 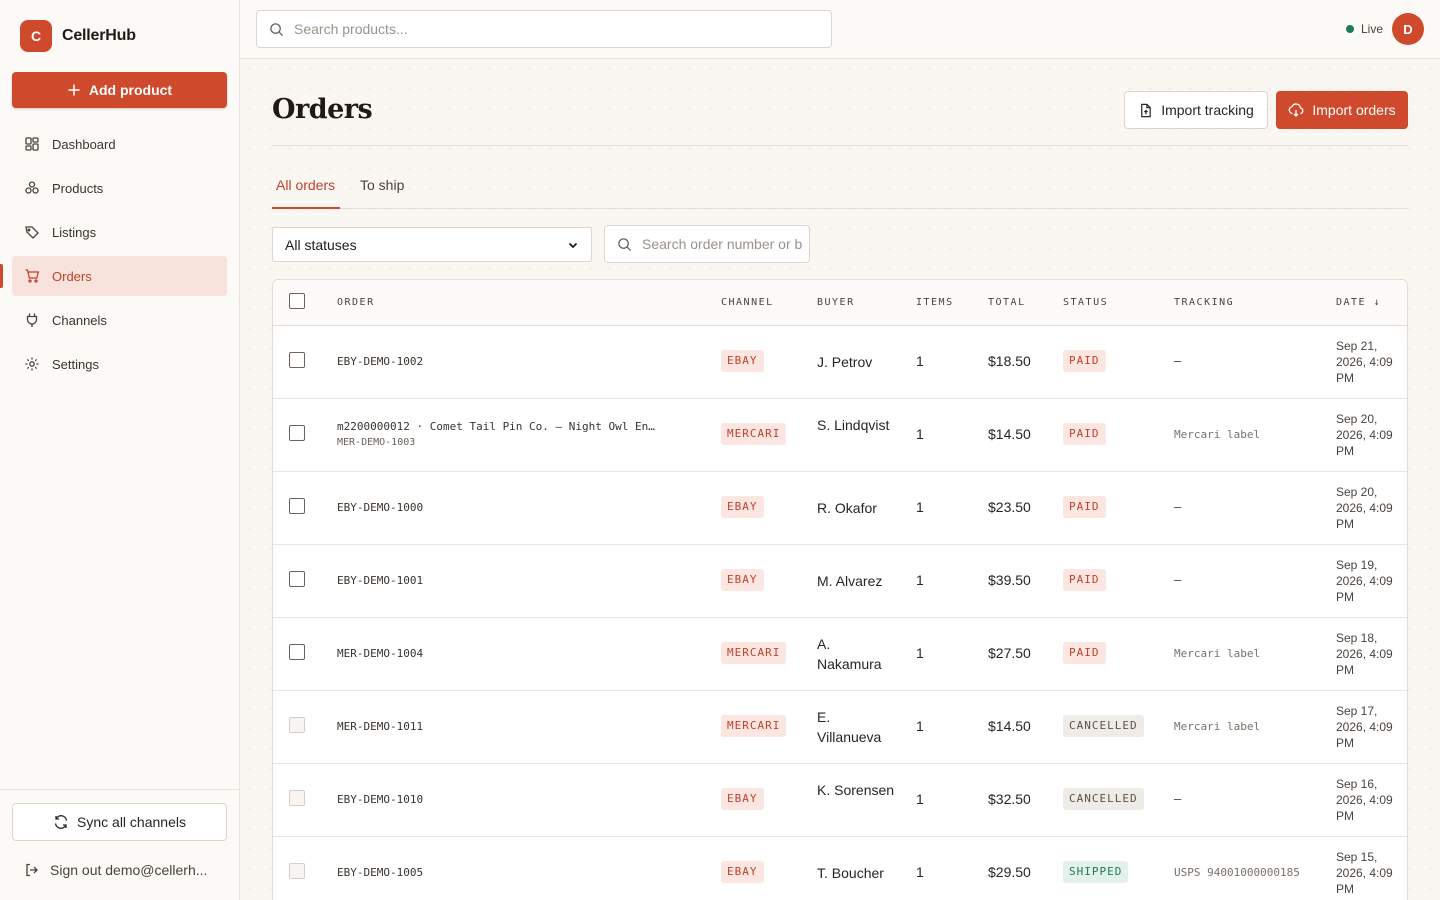 I want to click on order-total: $23.50, so click(x=1009, y=507).